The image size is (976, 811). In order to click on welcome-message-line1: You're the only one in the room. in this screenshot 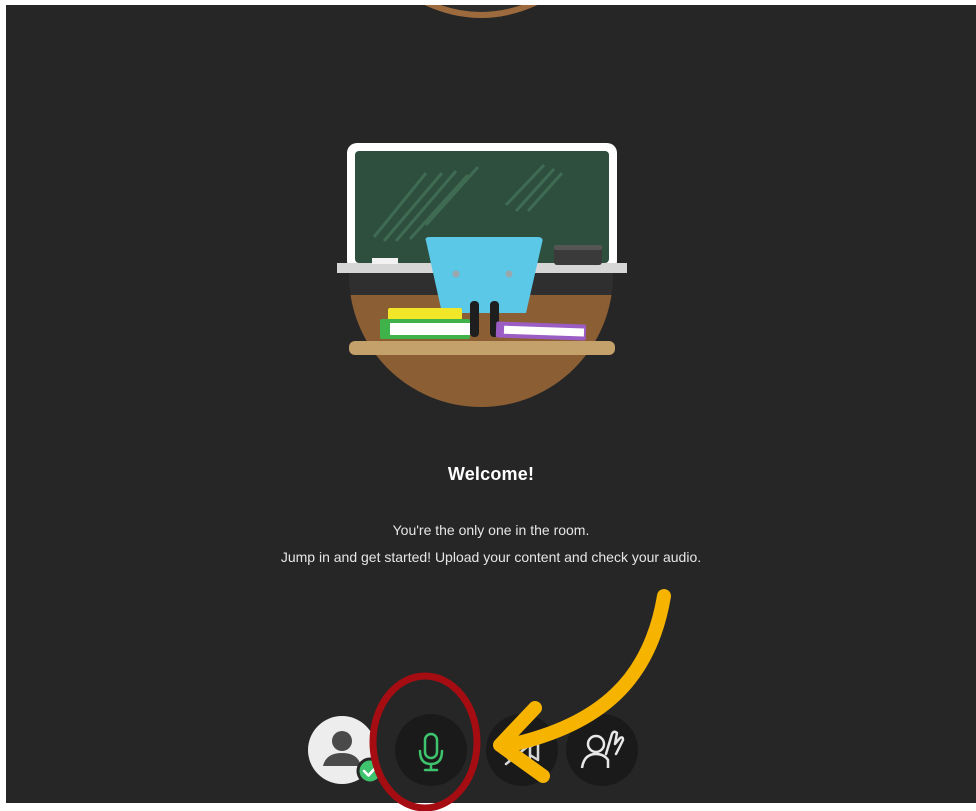, I will do `click(491, 530)`.